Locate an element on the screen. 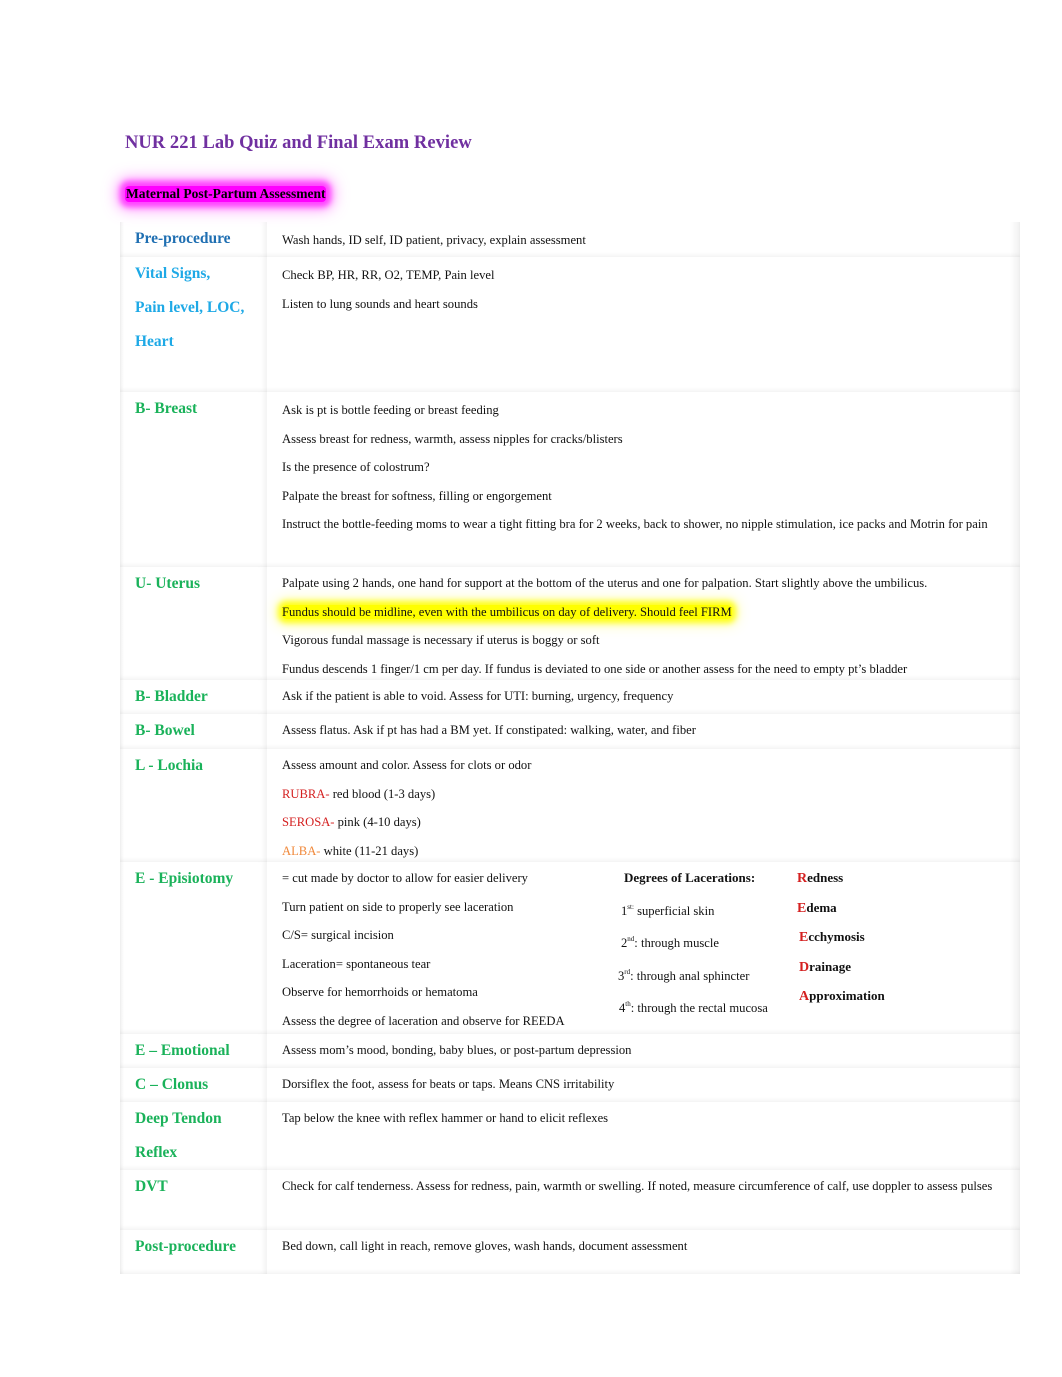 This screenshot has width=1062, height=1377. content-line: Observe for hemorrhoids or hematoma is located at coordinates (380, 992).